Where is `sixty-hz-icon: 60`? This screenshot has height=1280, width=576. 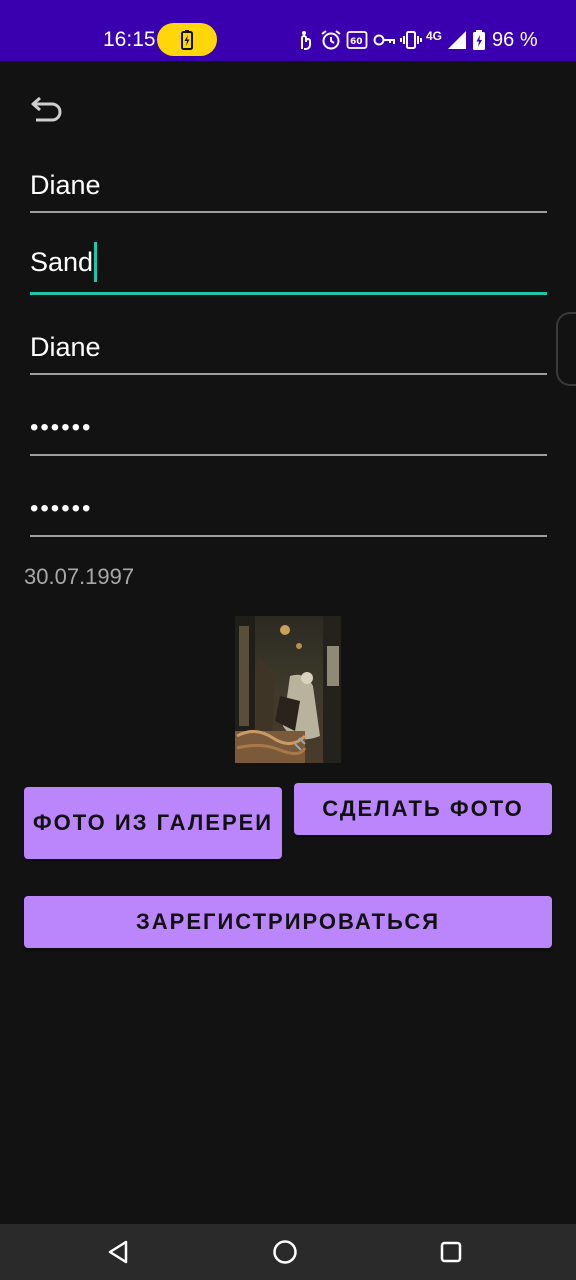 sixty-hz-icon: 60 is located at coordinates (357, 40).